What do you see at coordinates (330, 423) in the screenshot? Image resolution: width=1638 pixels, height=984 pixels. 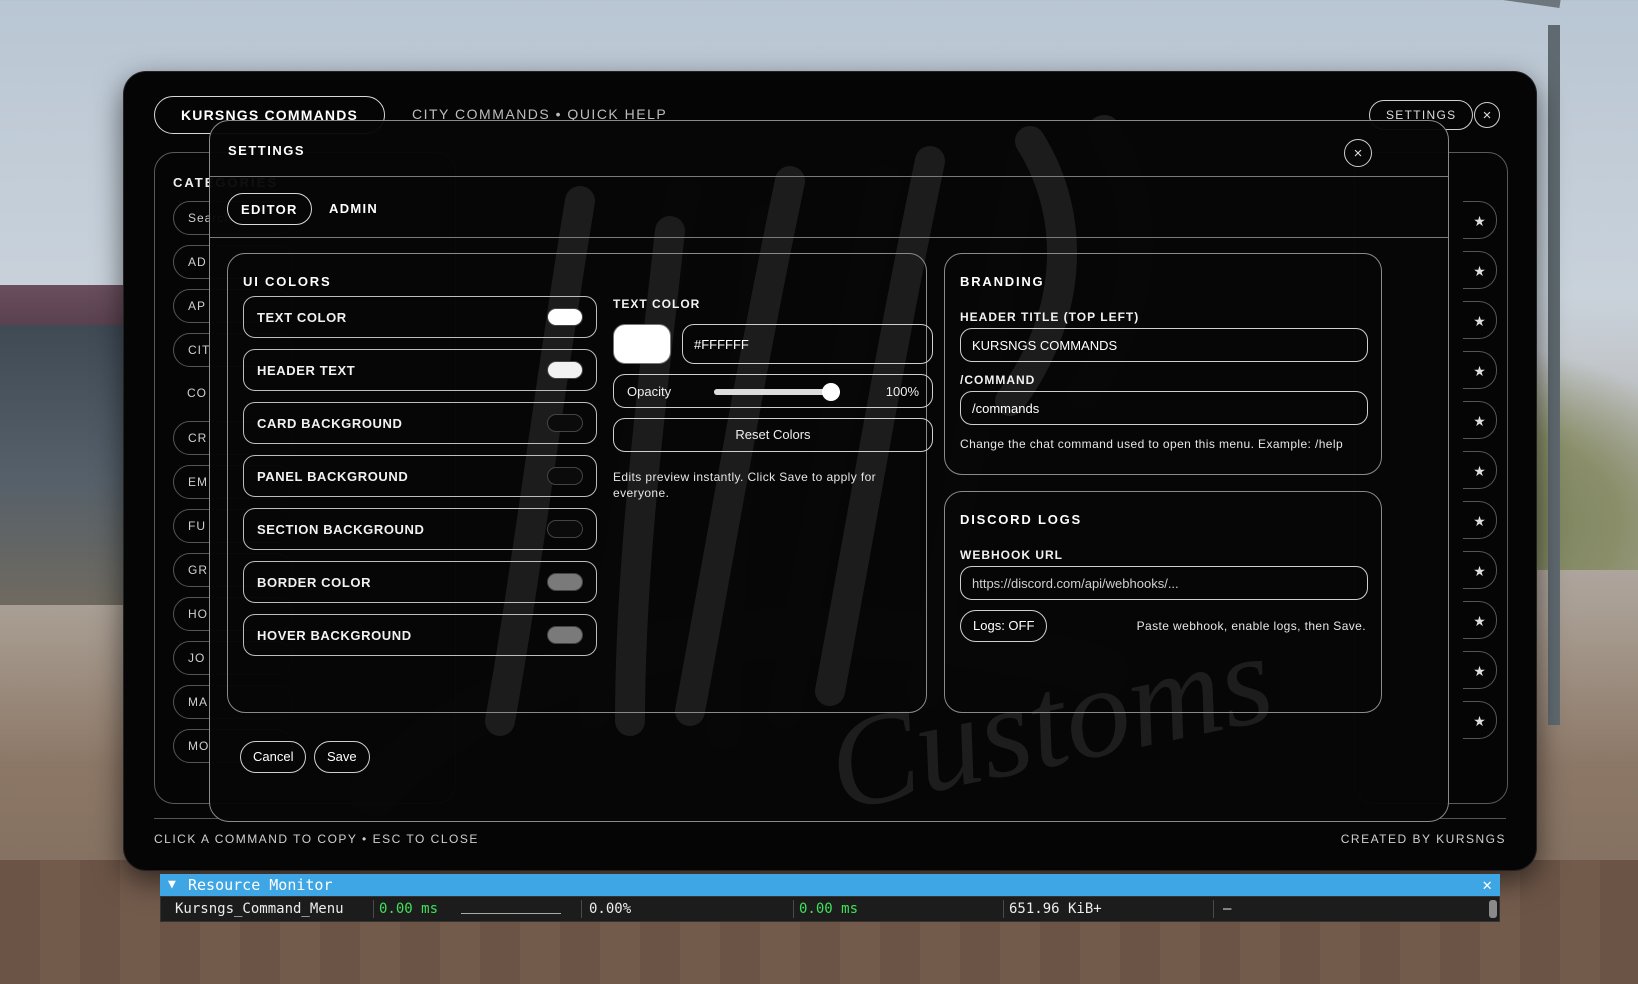 I see `color-row-label: CARD BACKGROUND` at bounding box center [330, 423].